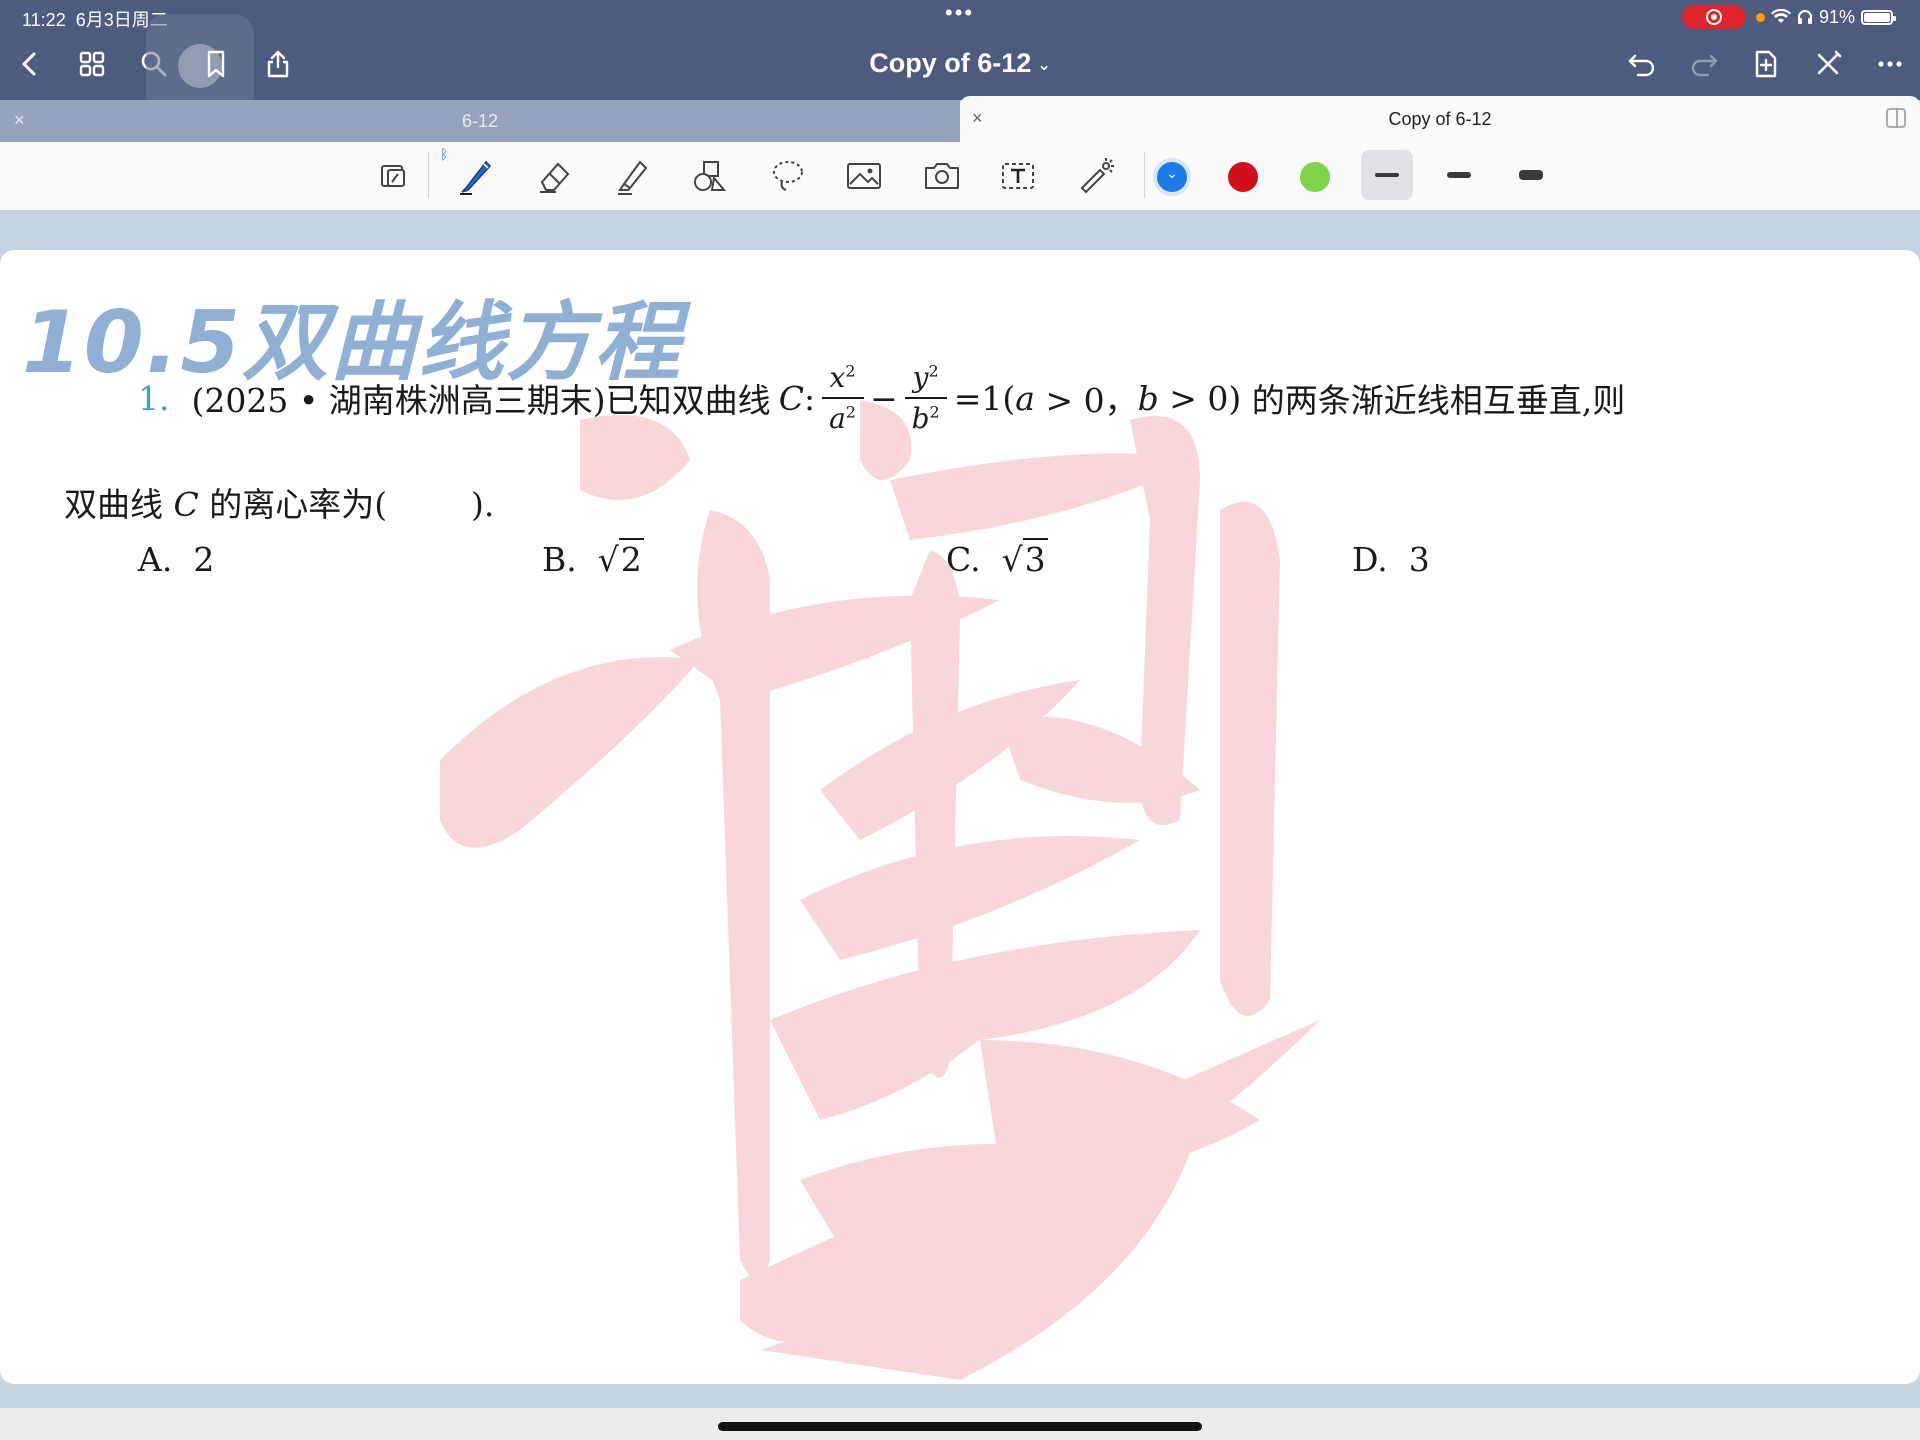 This screenshot has height=1440, width=1920. What do you see at coordinates (154, 398) in the screenshot?
I see `question-number: 1.` at bounding box center [154, 398].